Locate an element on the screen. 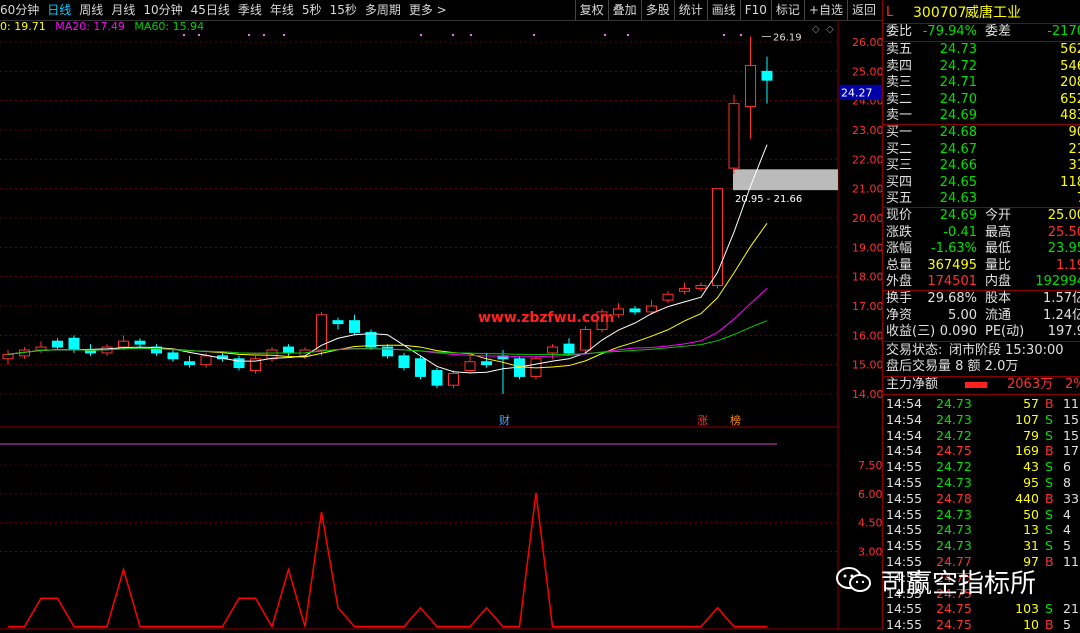 This screenshot has height=633, width=1080. price-tick-label: 18.00 is located at coordinates (867, 277).